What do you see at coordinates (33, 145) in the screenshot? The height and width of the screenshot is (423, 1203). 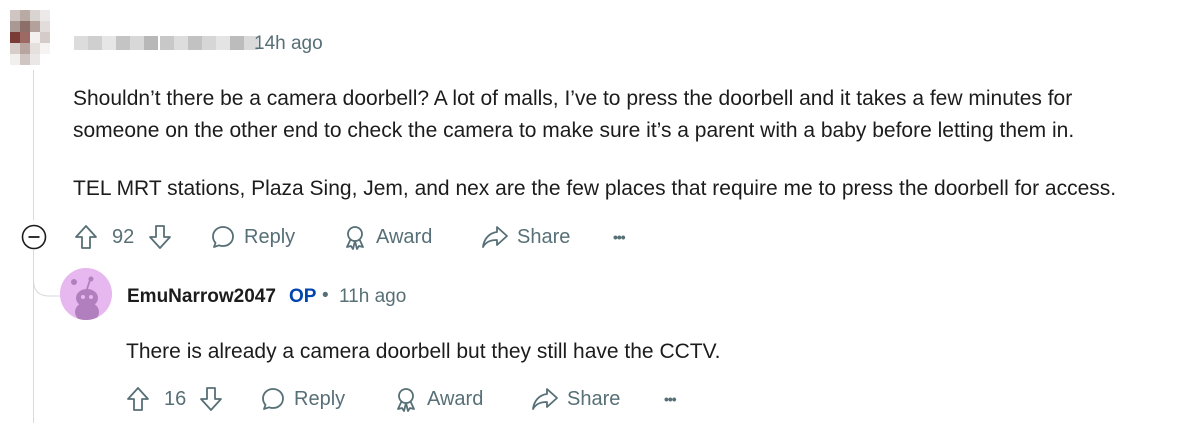 I see `thread-line-parent` at bounding box center [33, 145].